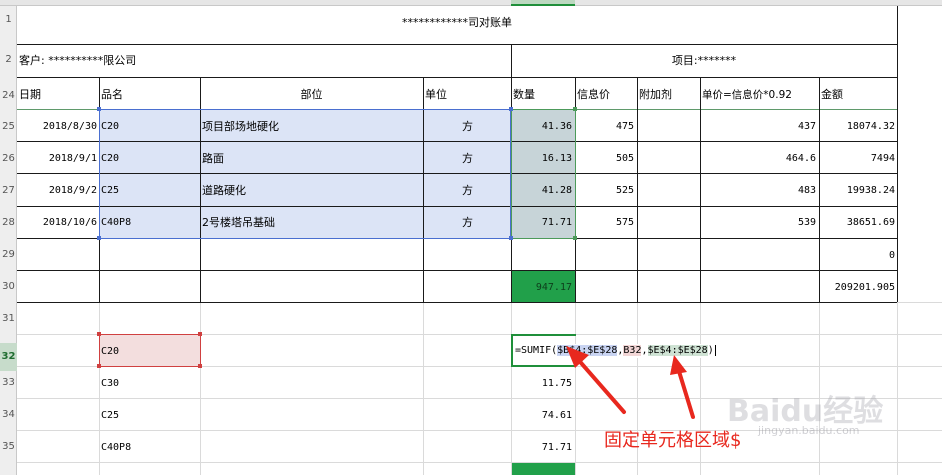  What do you see at coordinates (678, 365) in the screenshot?
I see `arrow-right-head` at bounding box center [678, 365].